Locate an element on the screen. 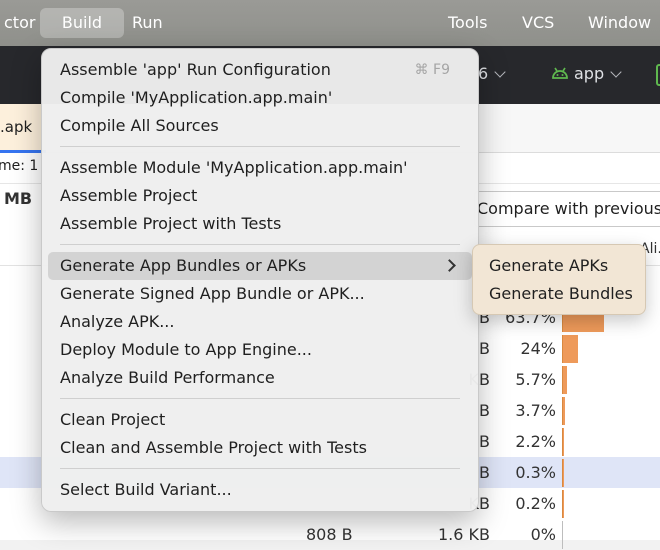 This screenshot has width=660, height=550. menu-item-label: Assemble Project with Tests is located at coordinates (171, 223).